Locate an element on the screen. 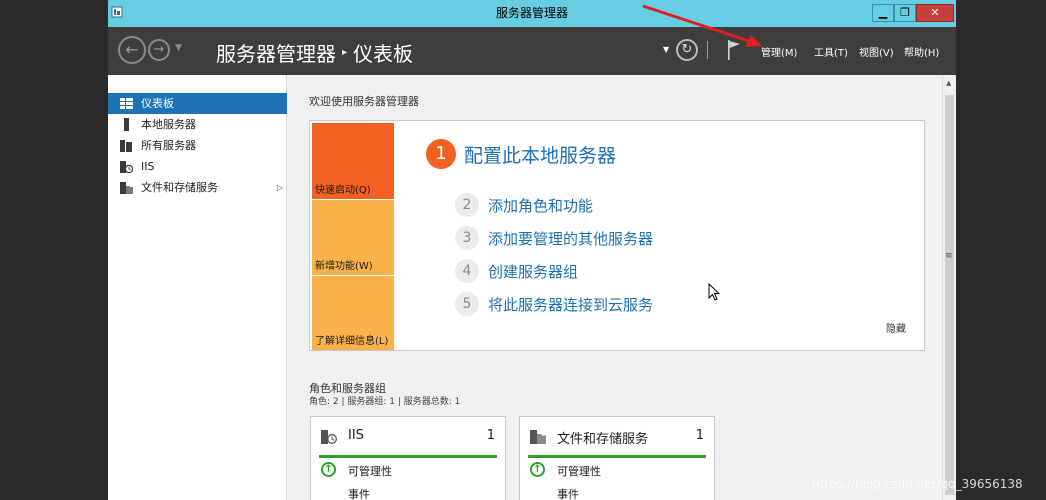 The image size is (1046, 500). breadcrumb: 服务器管理器 ▸ 仪表板 is located at coordinates (314, 52).